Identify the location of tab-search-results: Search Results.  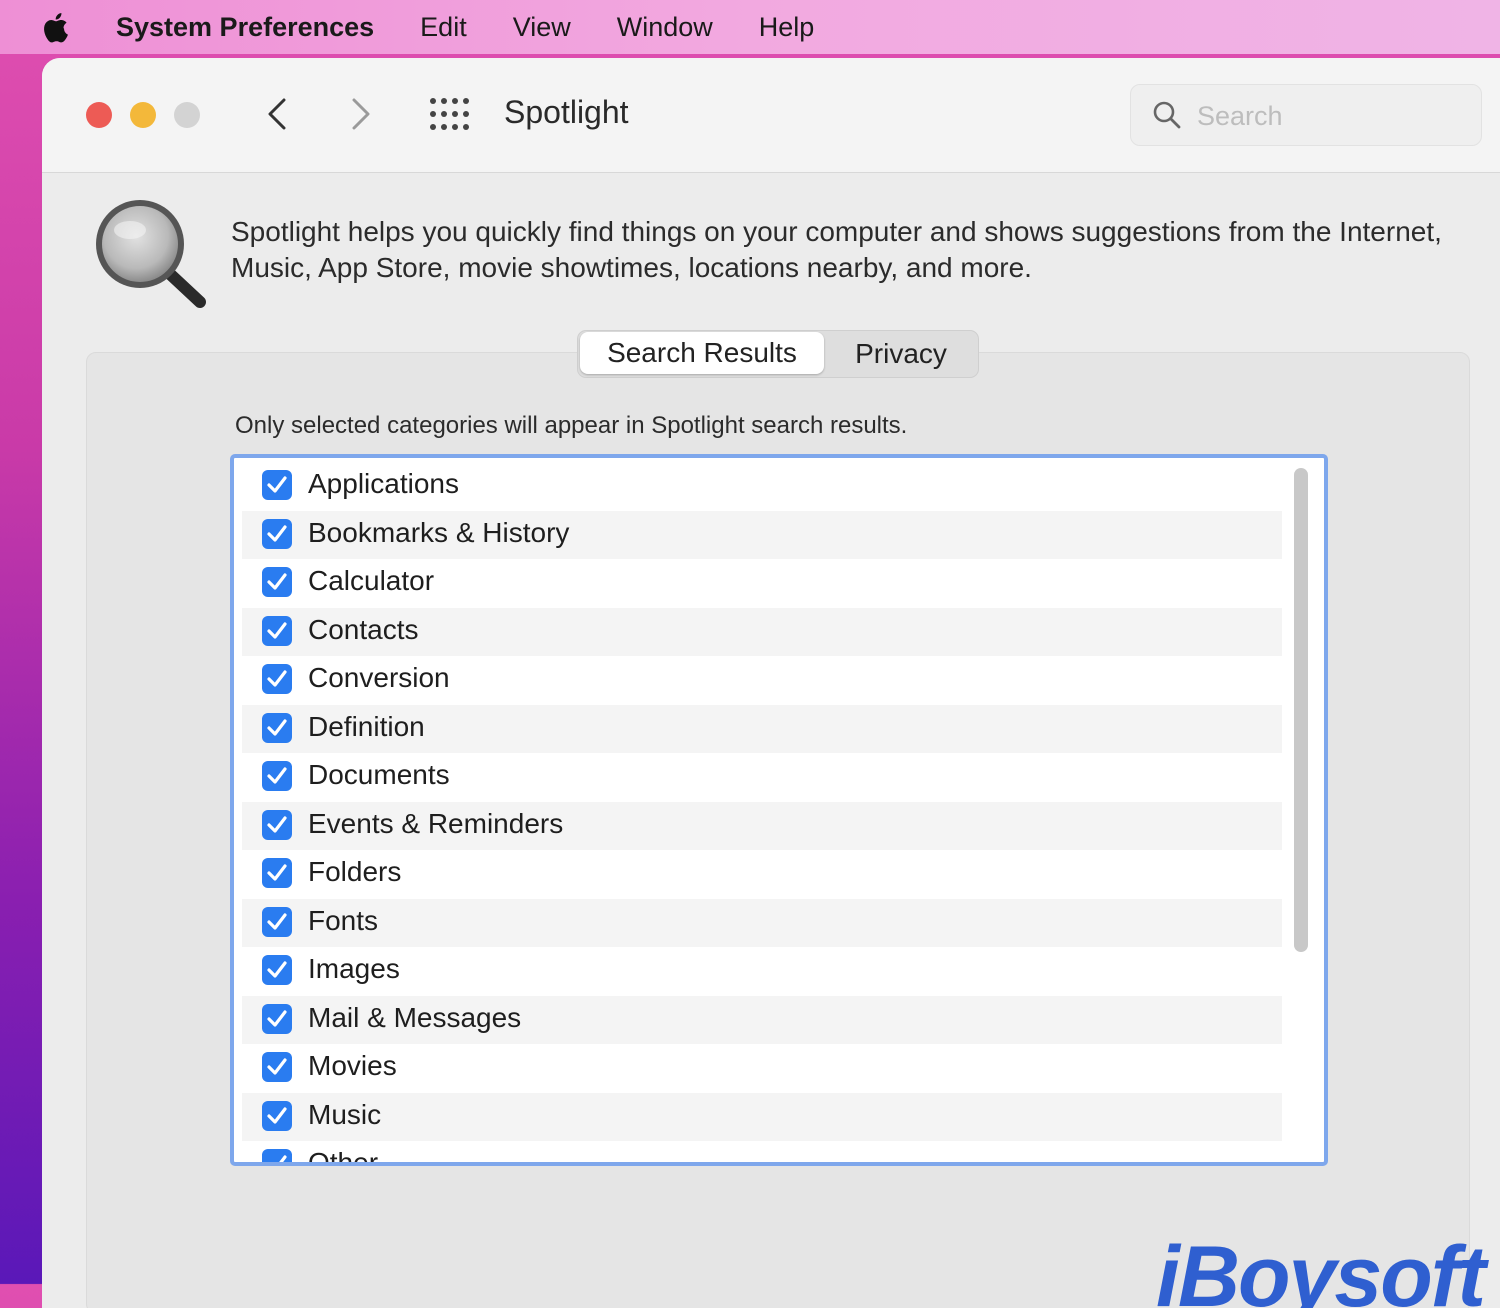
(702, 353).